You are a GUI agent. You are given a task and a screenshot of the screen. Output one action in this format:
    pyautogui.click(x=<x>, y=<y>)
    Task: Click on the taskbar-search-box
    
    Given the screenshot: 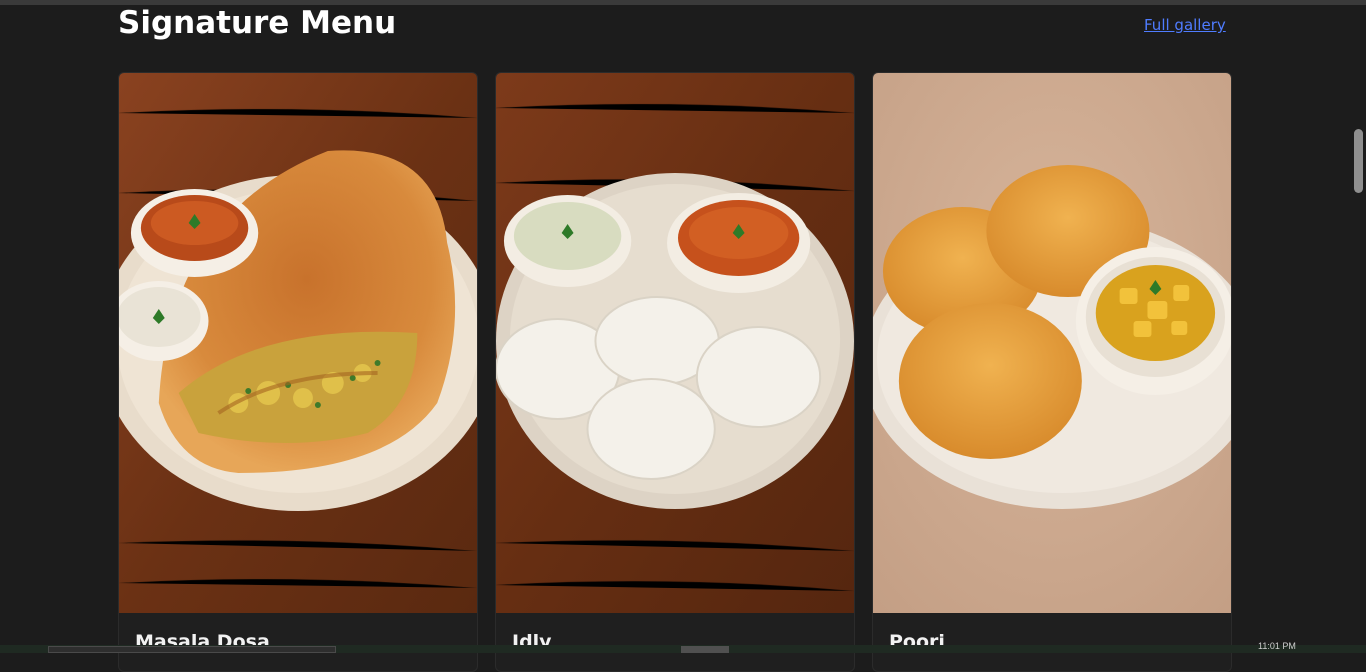 What is the action you would take?
    pyautogui.click(x=192, y=649)
    